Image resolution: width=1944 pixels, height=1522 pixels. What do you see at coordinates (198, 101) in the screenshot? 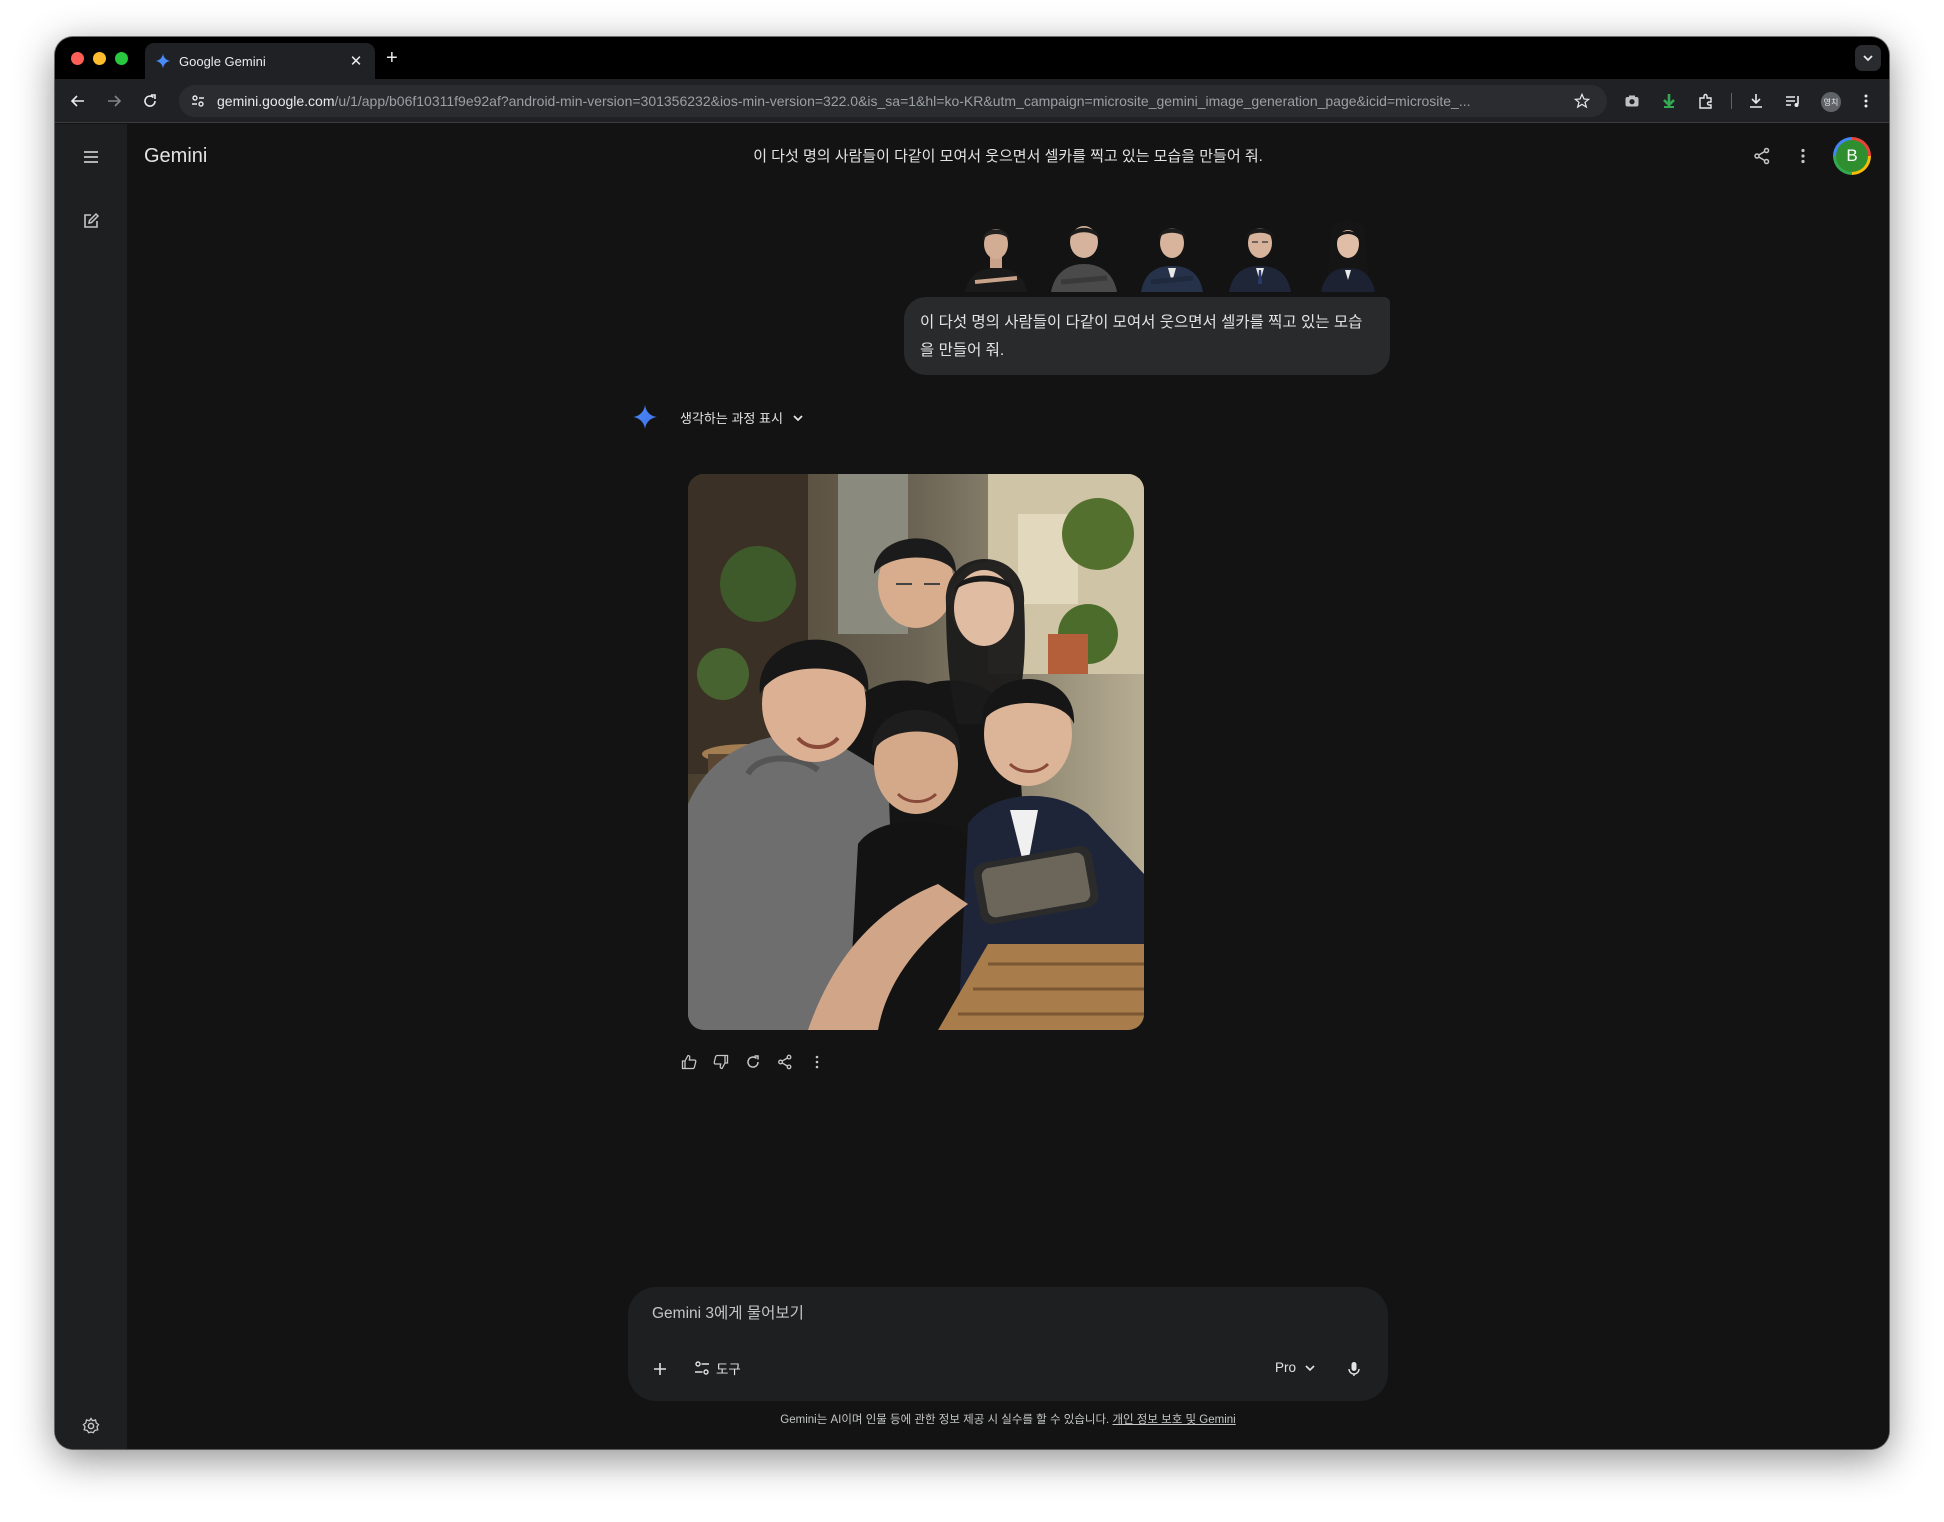
I see `site-info-icon` at bounding box center [198, 101].